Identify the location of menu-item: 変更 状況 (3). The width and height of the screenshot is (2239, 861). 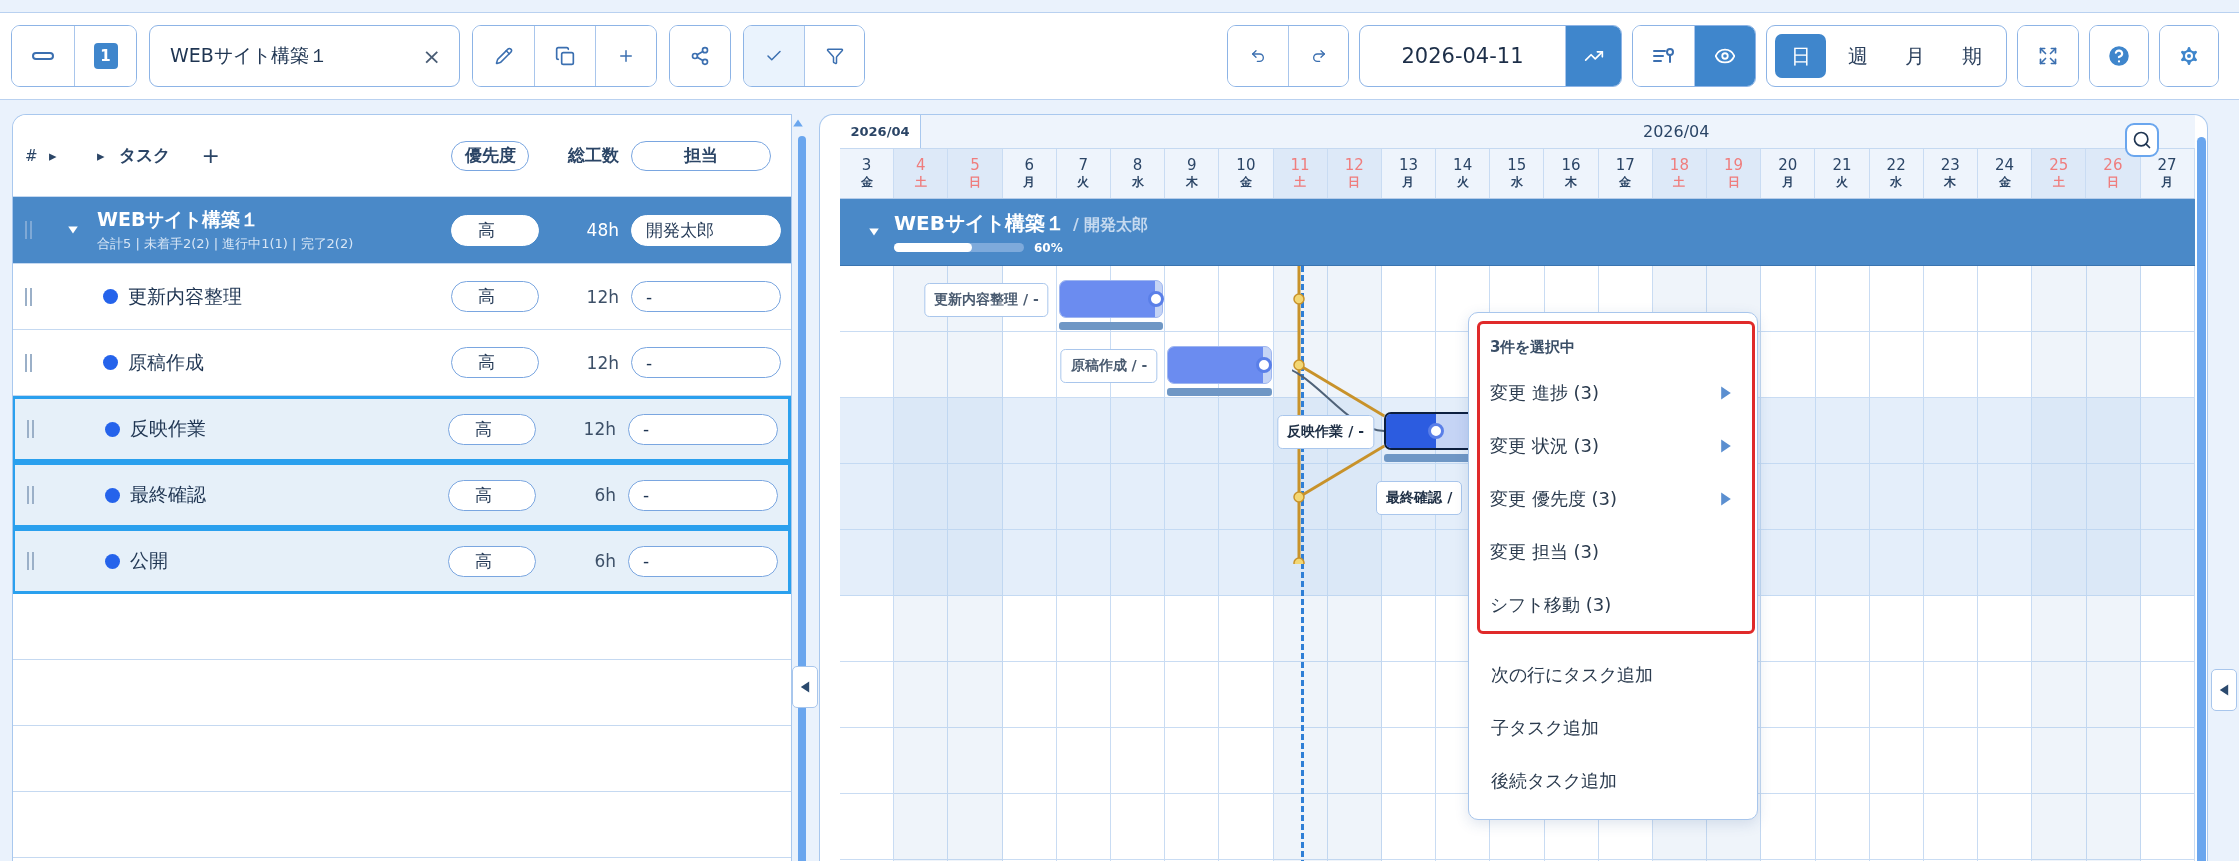
(1616, 445).